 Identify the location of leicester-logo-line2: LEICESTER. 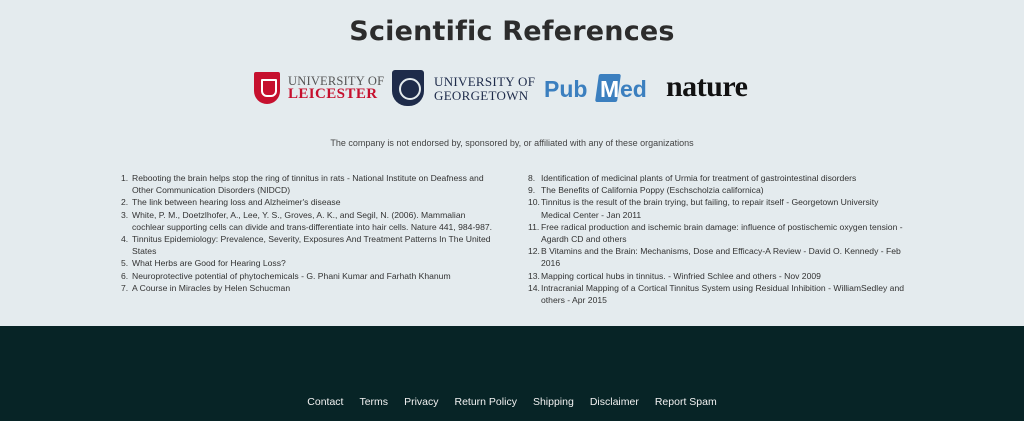
(333, 94).